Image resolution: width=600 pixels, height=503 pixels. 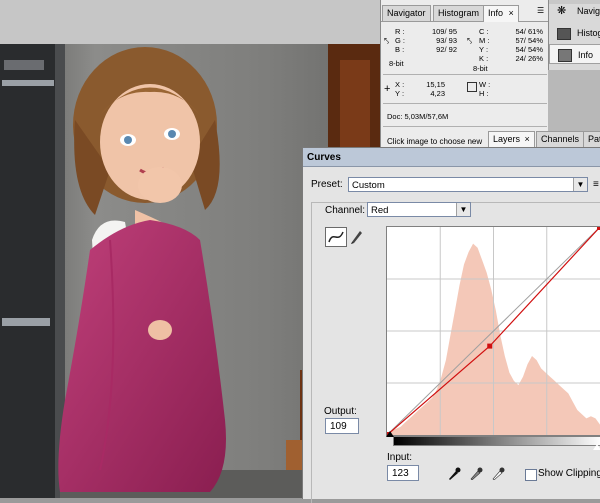 What do you see at coordinates (435, 84) in the screenshot?
I see `x-value: 15,15` at bounding box center [435, 84].